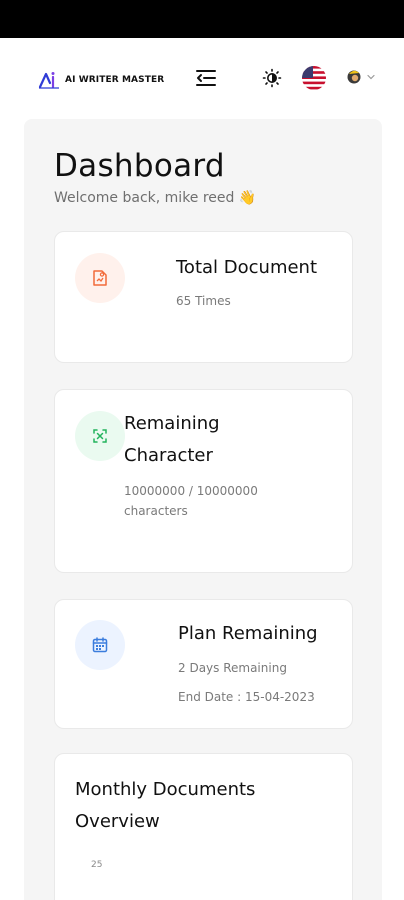  I want to click on document-icon, so click(100, 278).